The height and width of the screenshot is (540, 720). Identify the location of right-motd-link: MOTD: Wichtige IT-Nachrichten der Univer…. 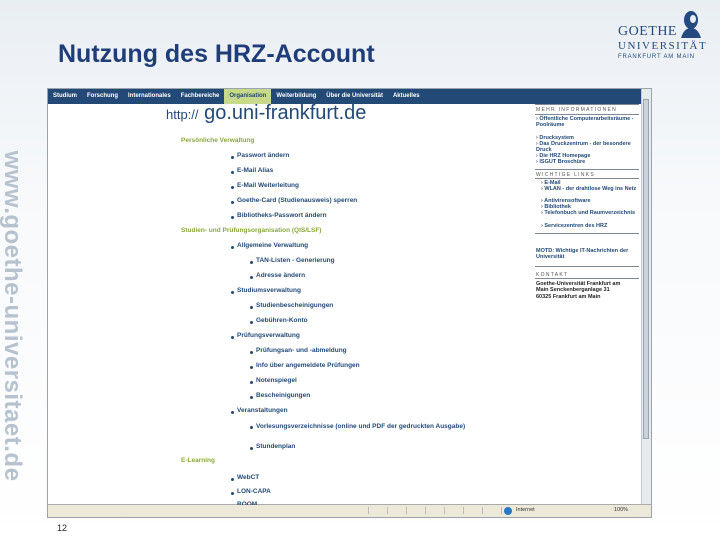
(588, 254).